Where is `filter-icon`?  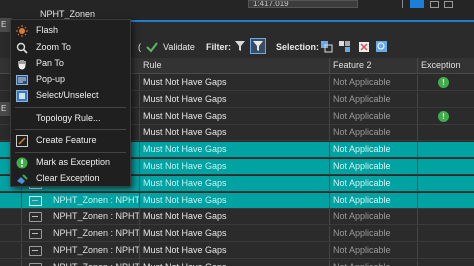 filter-icon is located at coordinates (240, 46).